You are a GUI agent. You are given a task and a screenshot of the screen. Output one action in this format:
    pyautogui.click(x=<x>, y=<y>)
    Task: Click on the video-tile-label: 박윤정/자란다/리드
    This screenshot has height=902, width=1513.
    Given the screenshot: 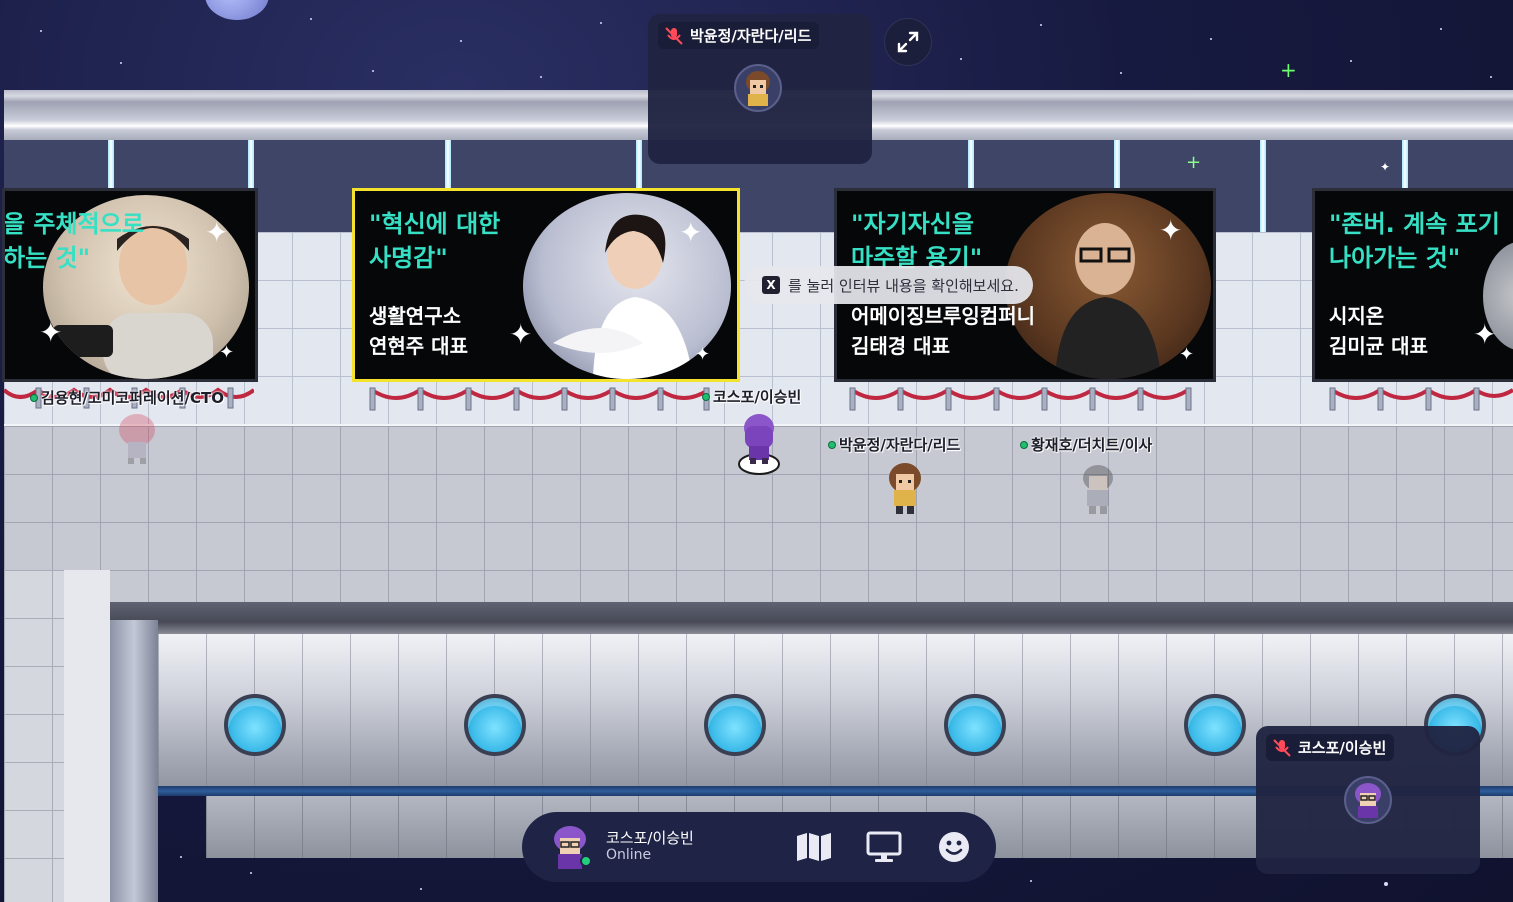 What is the action you would take?
    pyautogui.click(x=739, y=35)
    